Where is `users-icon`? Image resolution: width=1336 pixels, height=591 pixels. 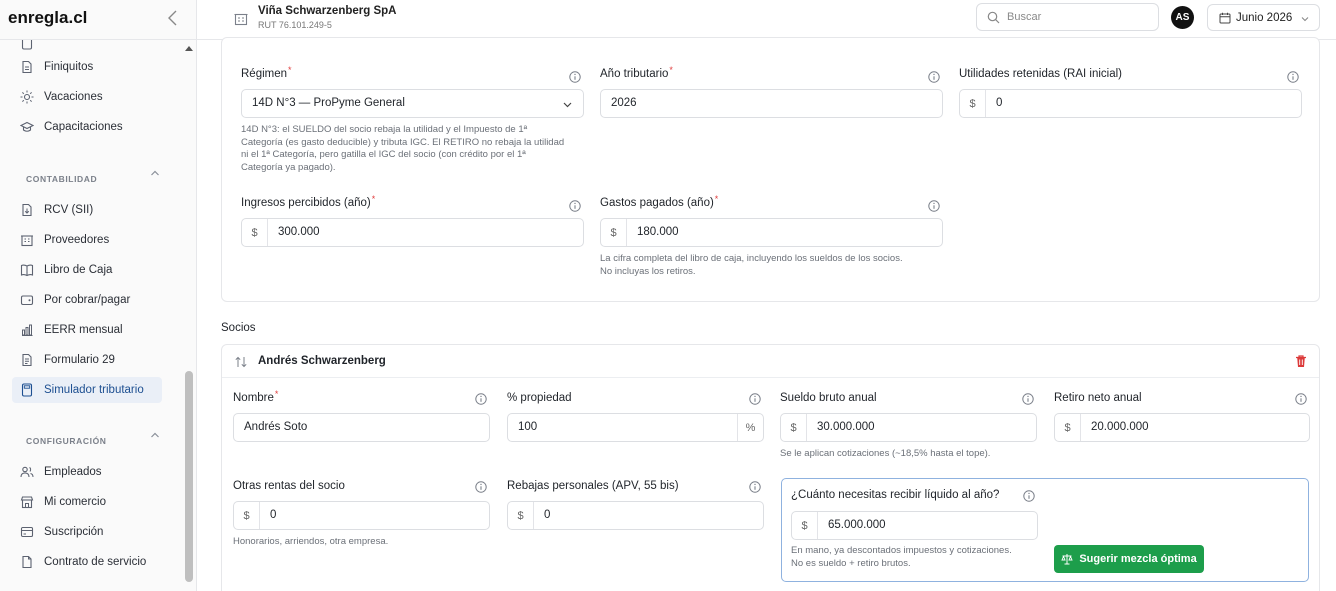
users-icon is located at coordinates (27, 472).